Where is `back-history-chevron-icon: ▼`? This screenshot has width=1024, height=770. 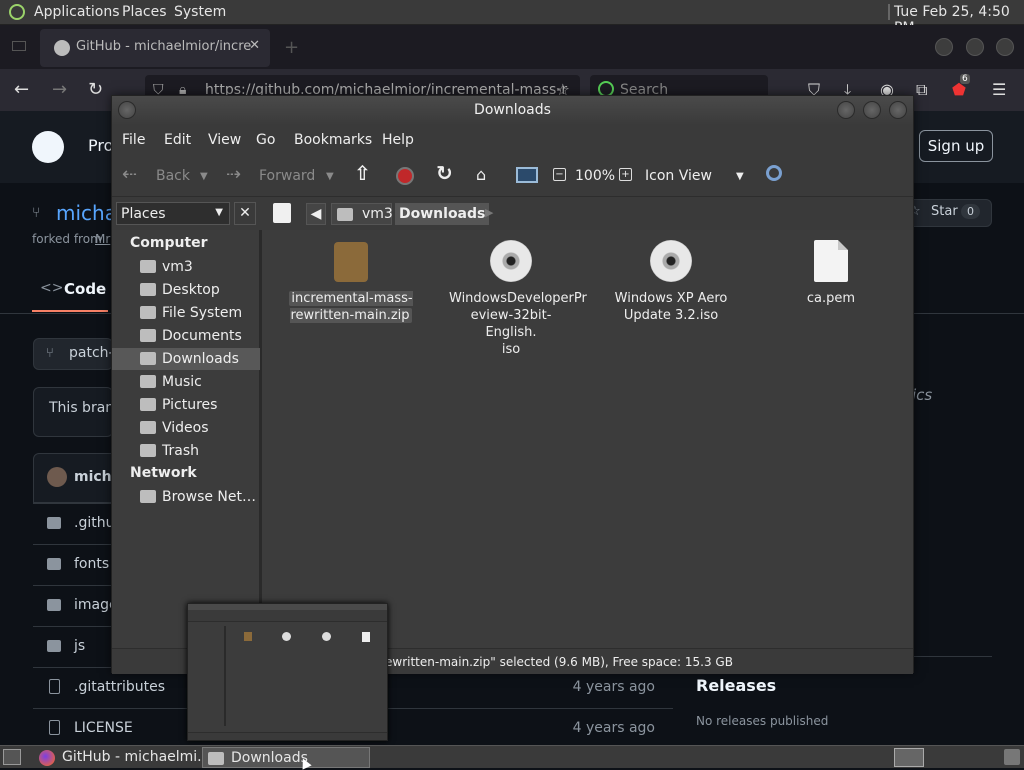 back-history-chevron-icon: ▼ is located at coordinates (204, 176).